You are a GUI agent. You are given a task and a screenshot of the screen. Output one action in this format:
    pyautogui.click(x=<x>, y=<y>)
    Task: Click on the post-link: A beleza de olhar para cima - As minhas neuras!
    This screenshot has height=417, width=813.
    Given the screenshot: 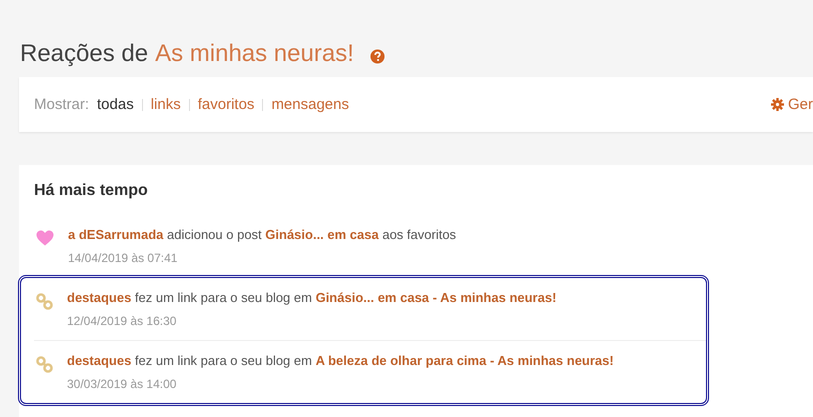 What is the action you would take?
    pyautogui.click(x=465, y=360)
    